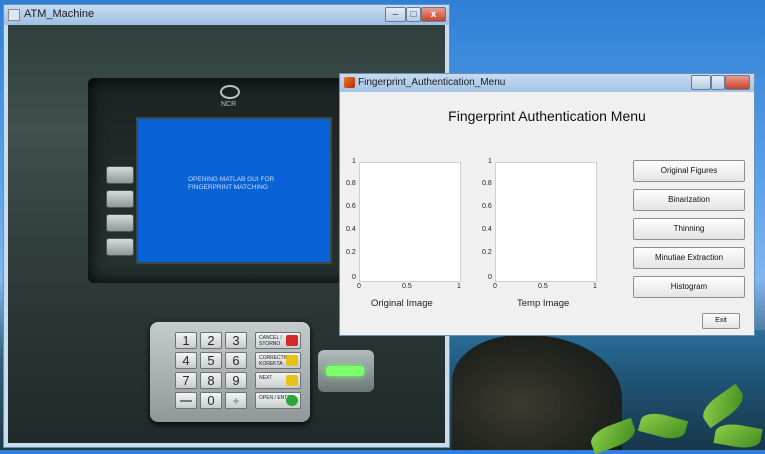  I want to click on correction-key: CORRECTION / KOREKTA, so click(278, 360).